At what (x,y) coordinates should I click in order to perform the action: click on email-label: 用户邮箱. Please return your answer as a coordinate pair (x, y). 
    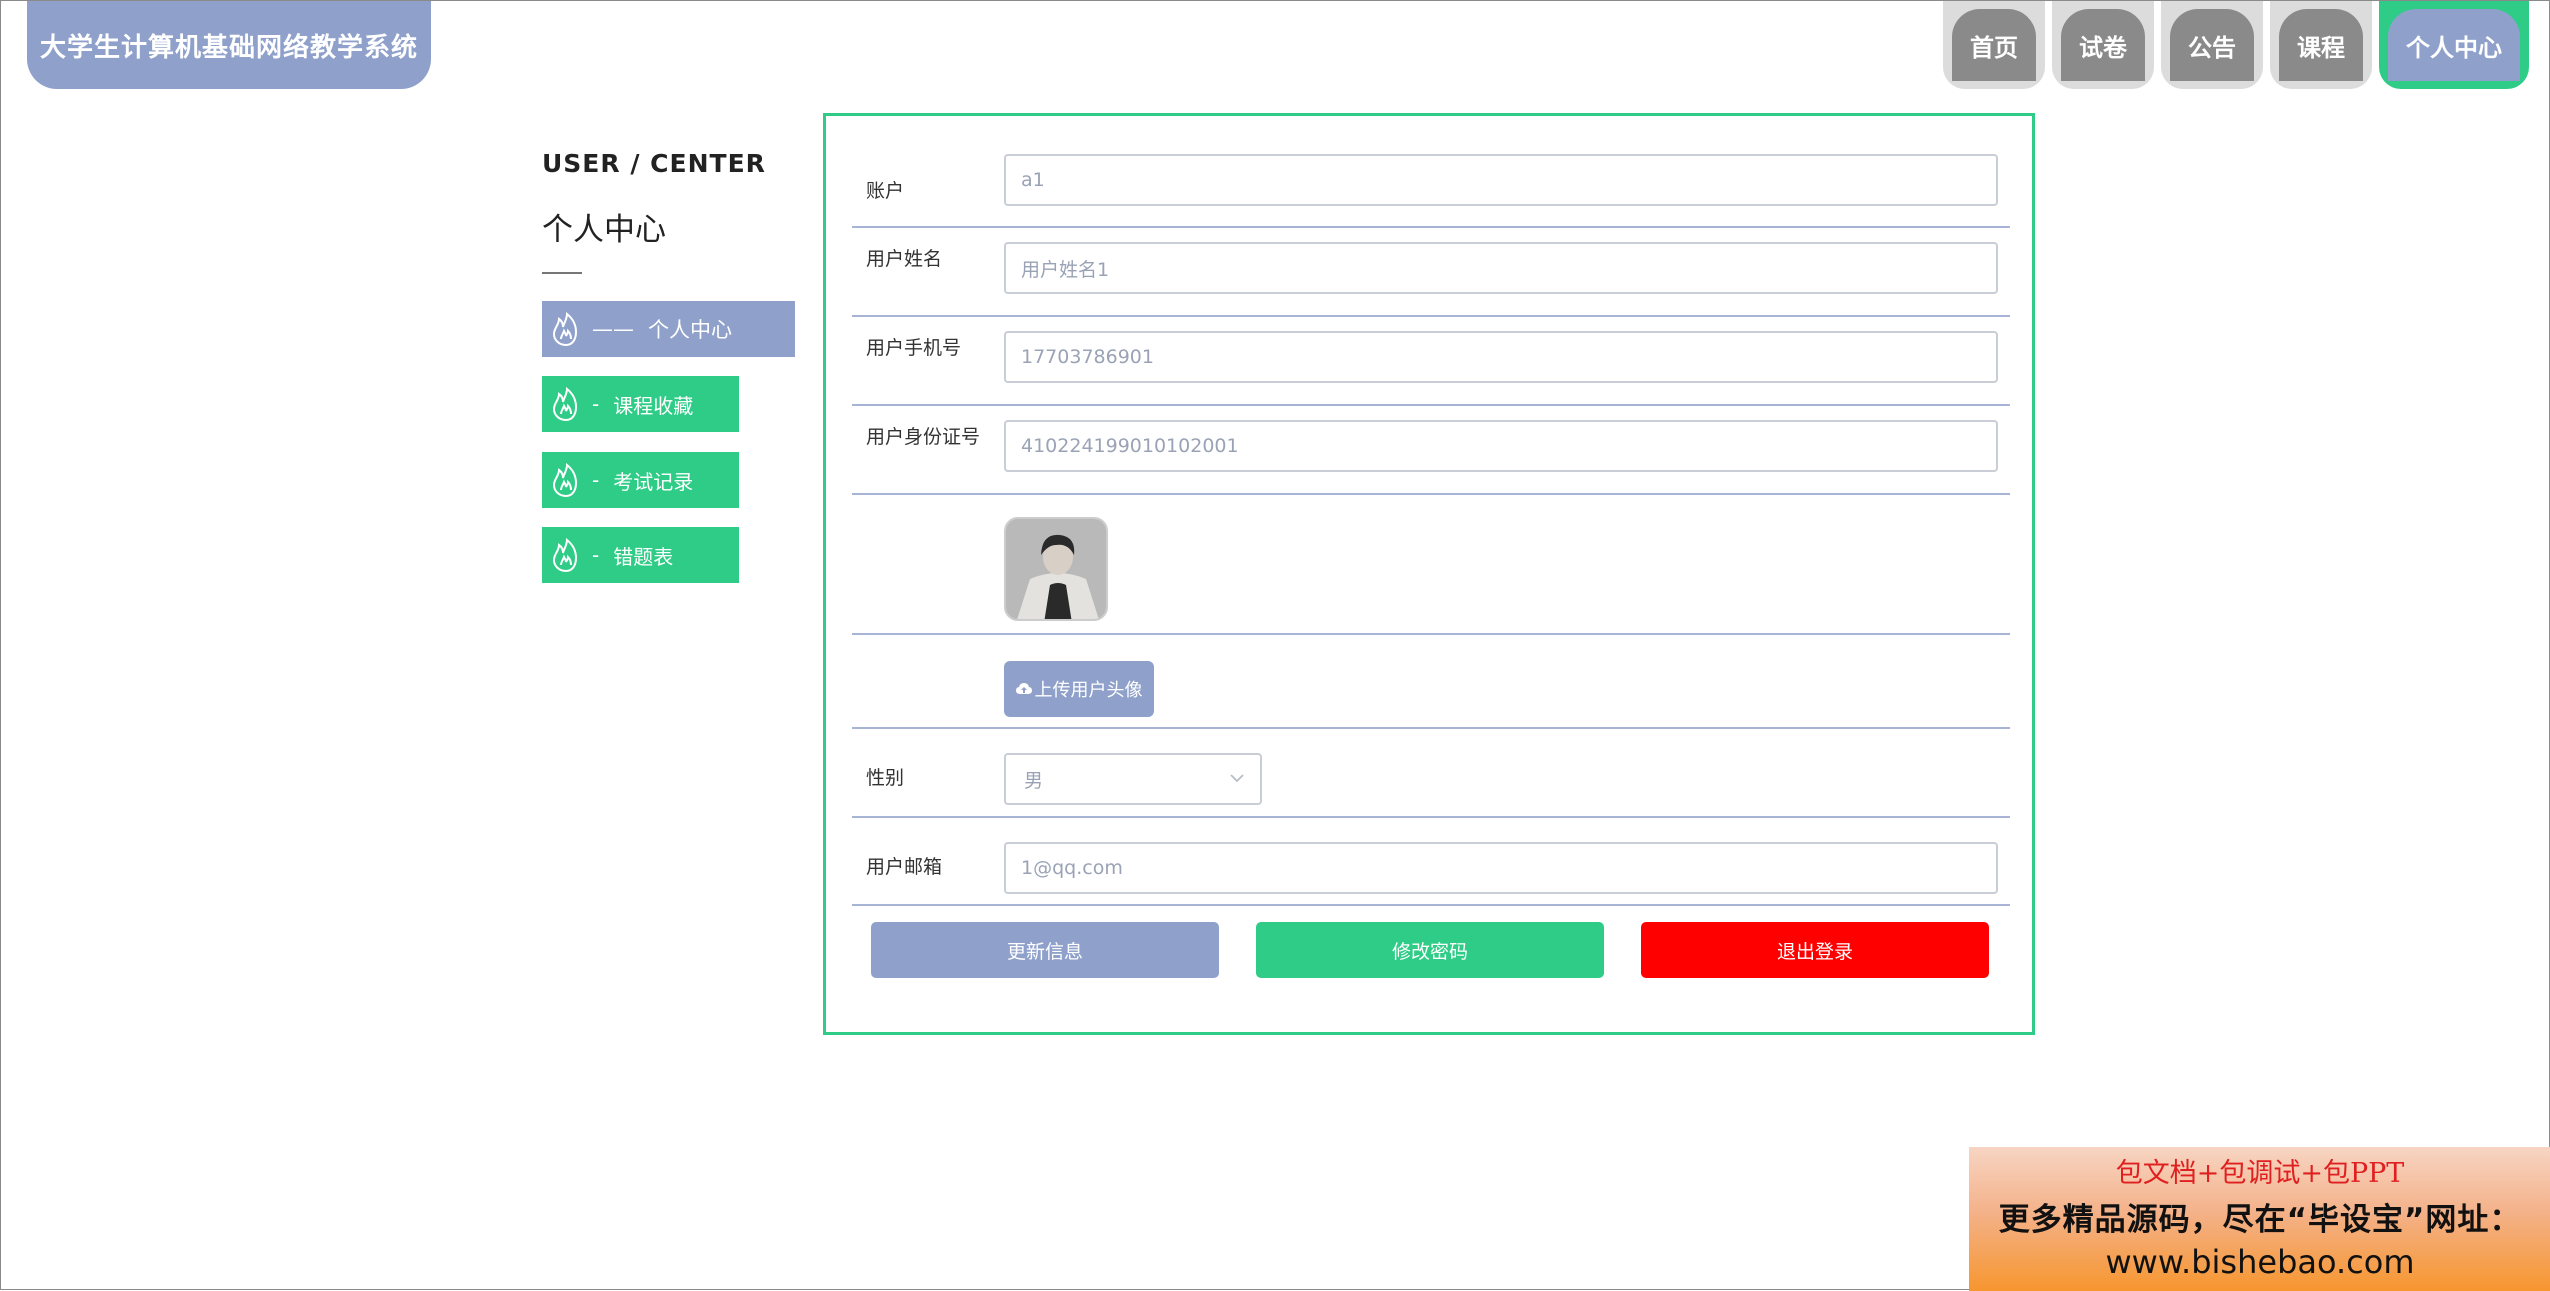
    Looking at the image, I should click on (904, 867).